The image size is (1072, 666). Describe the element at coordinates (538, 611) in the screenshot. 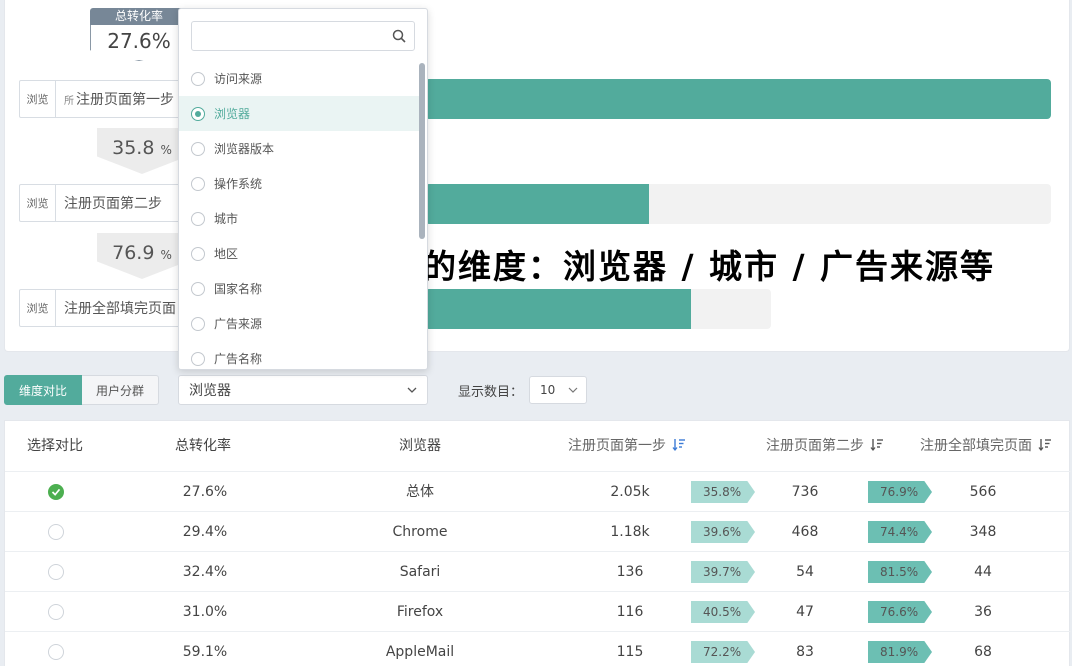

I see `table-row: 31.0% Firefox 116 47 36 40.5% 76.6%` at that location.